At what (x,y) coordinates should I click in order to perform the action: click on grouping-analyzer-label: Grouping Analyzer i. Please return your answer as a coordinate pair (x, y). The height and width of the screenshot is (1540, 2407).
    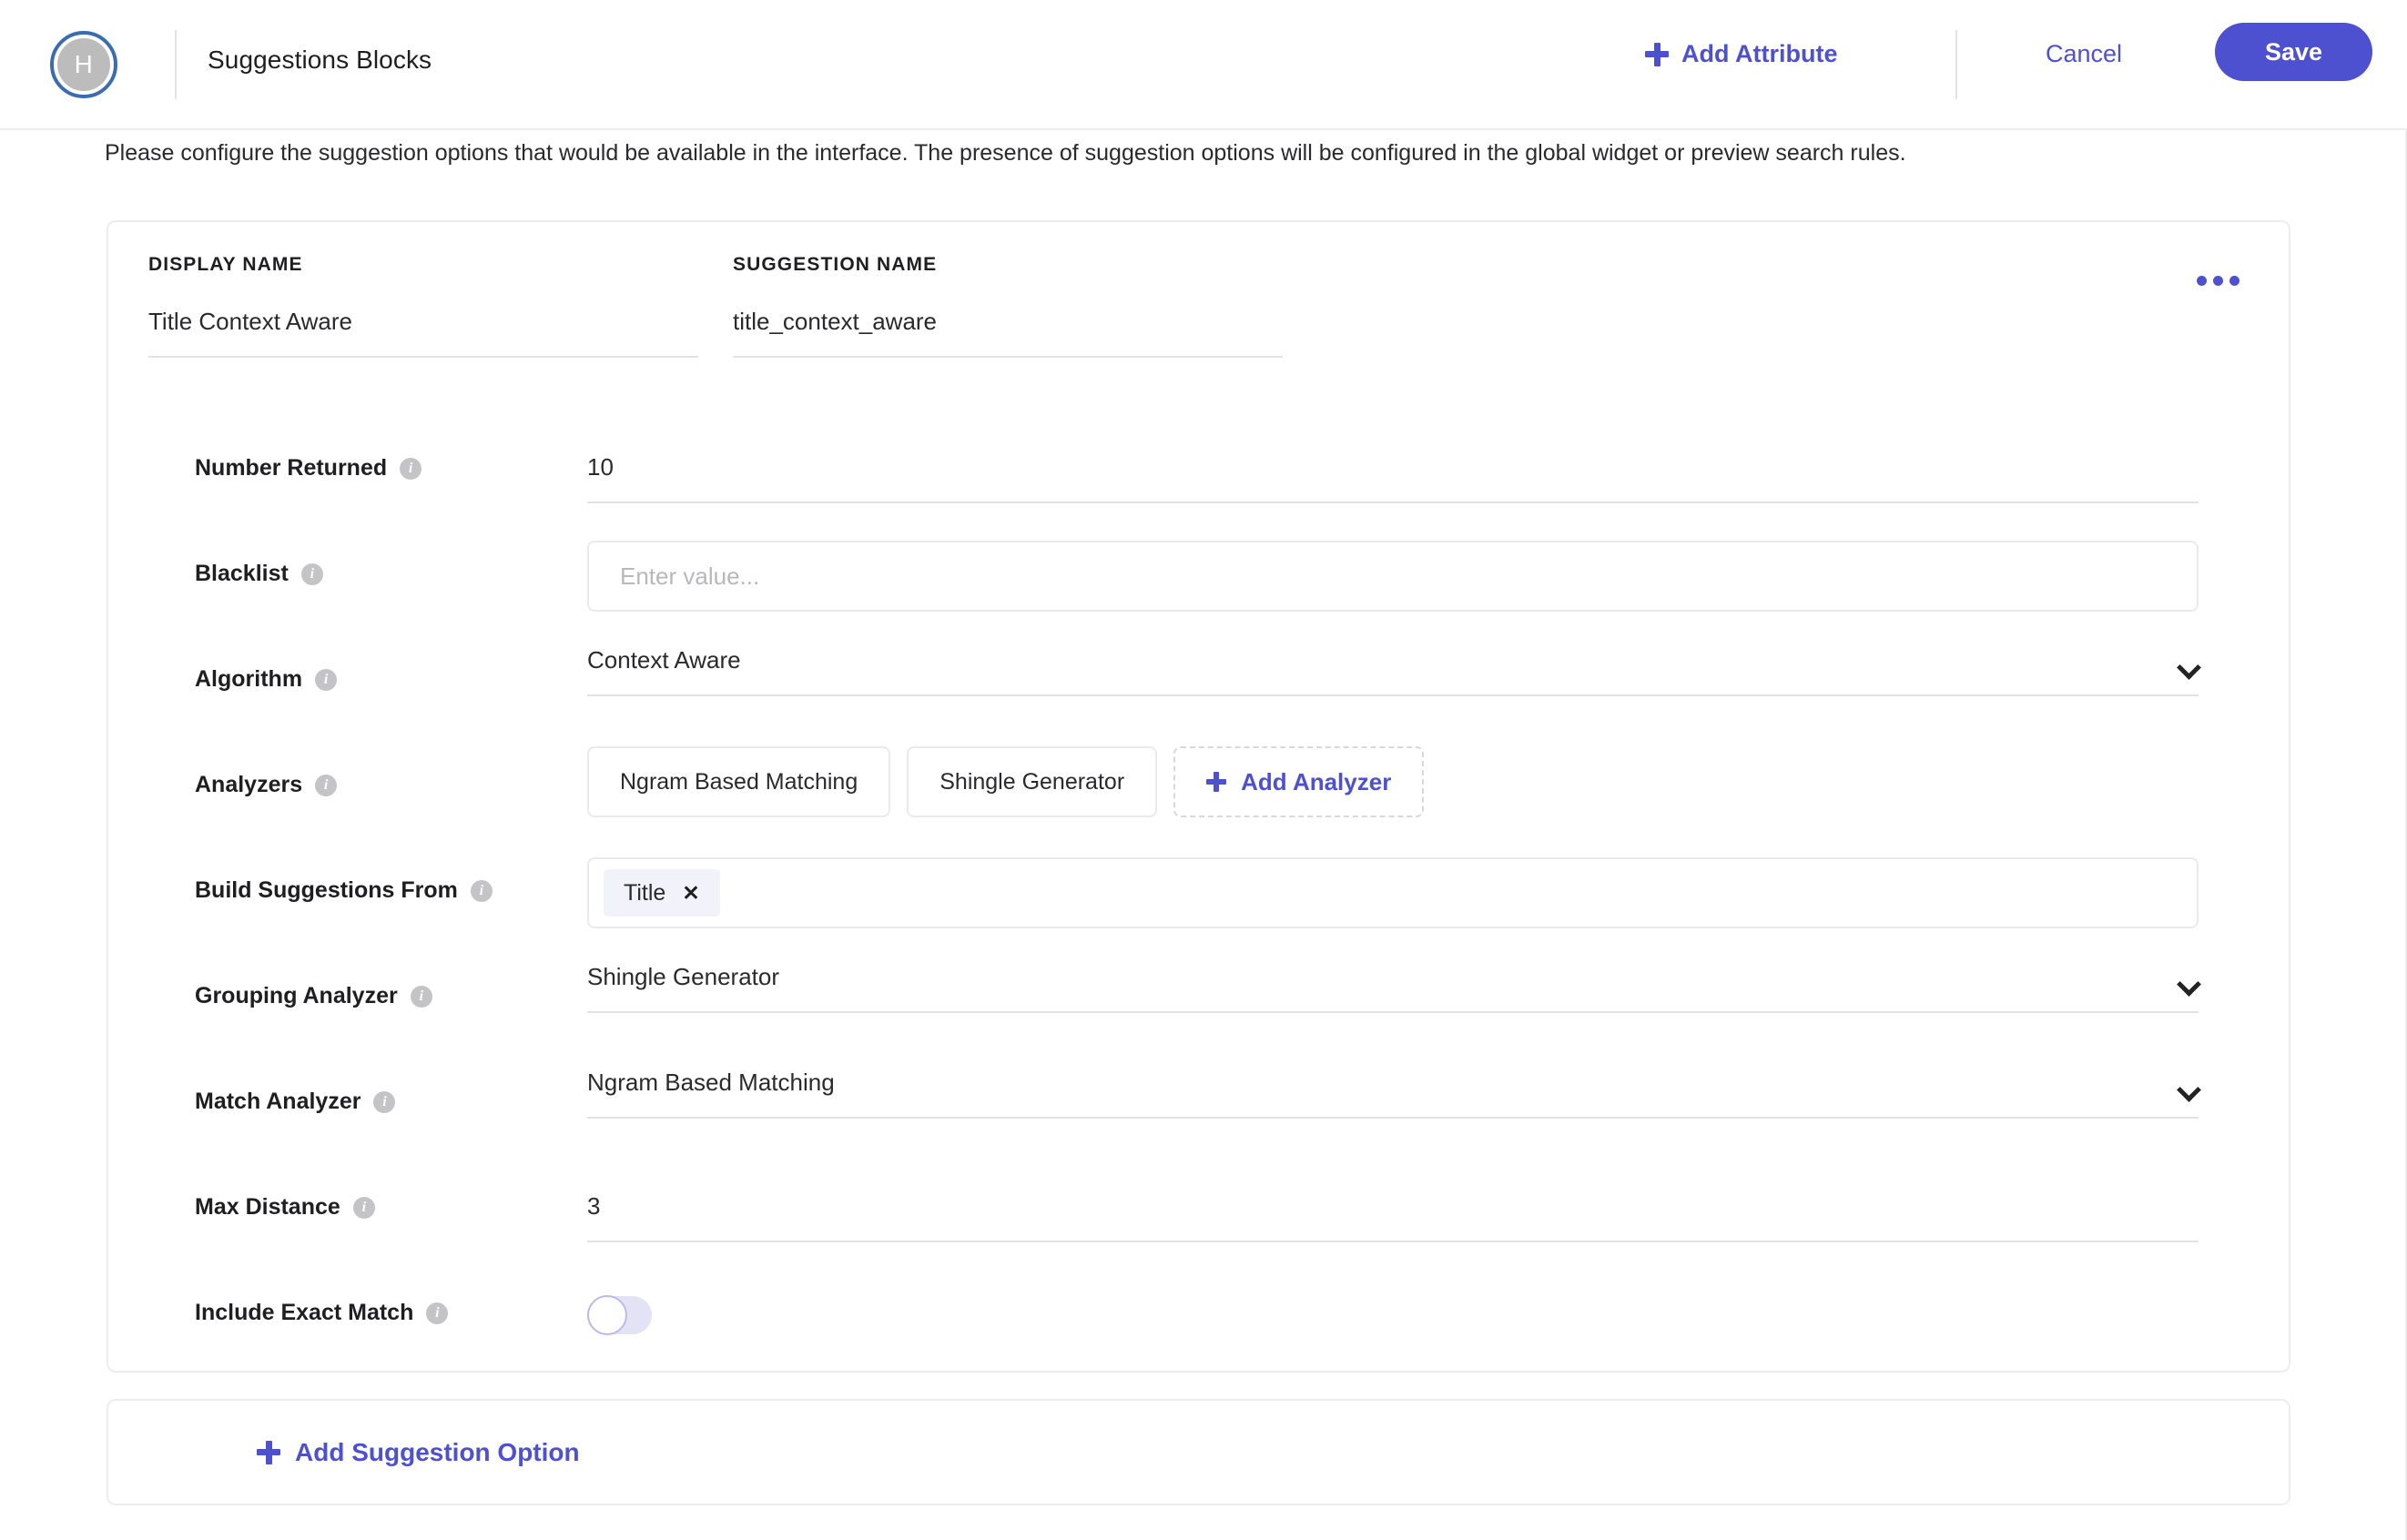
    Looking at the image, I should click on (313, 996).